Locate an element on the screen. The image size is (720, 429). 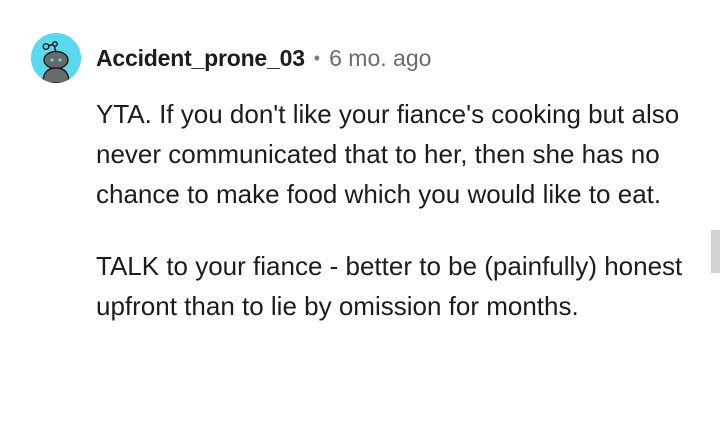
snoo-avatar-icon is located at coordinates (56, 58).